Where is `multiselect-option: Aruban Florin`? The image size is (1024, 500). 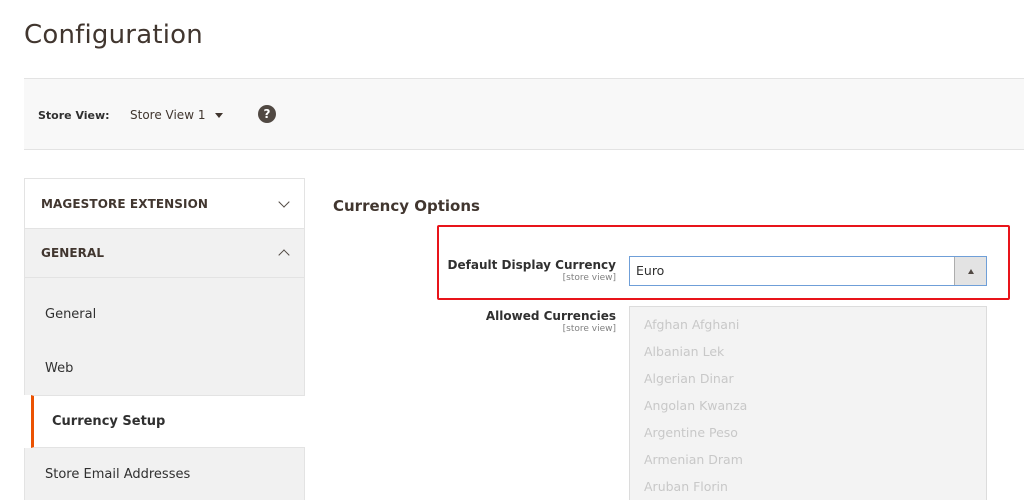 multiselect-option: Aruban Florin is located at coordinates (815, 488).